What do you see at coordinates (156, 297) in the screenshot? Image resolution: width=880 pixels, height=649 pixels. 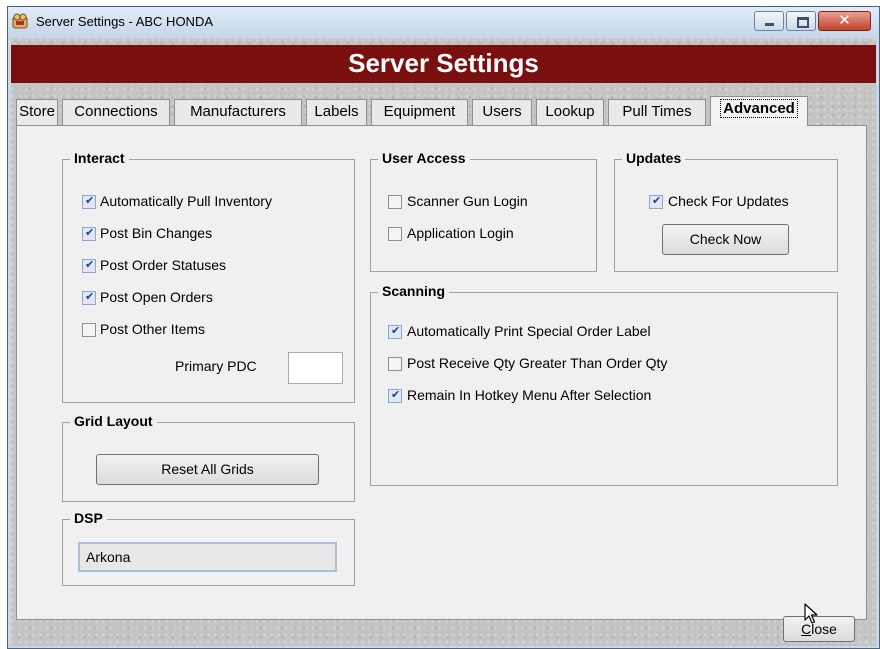 I see `post-open-orders-label: Post Open Orders` at bounding box center [156, 297].